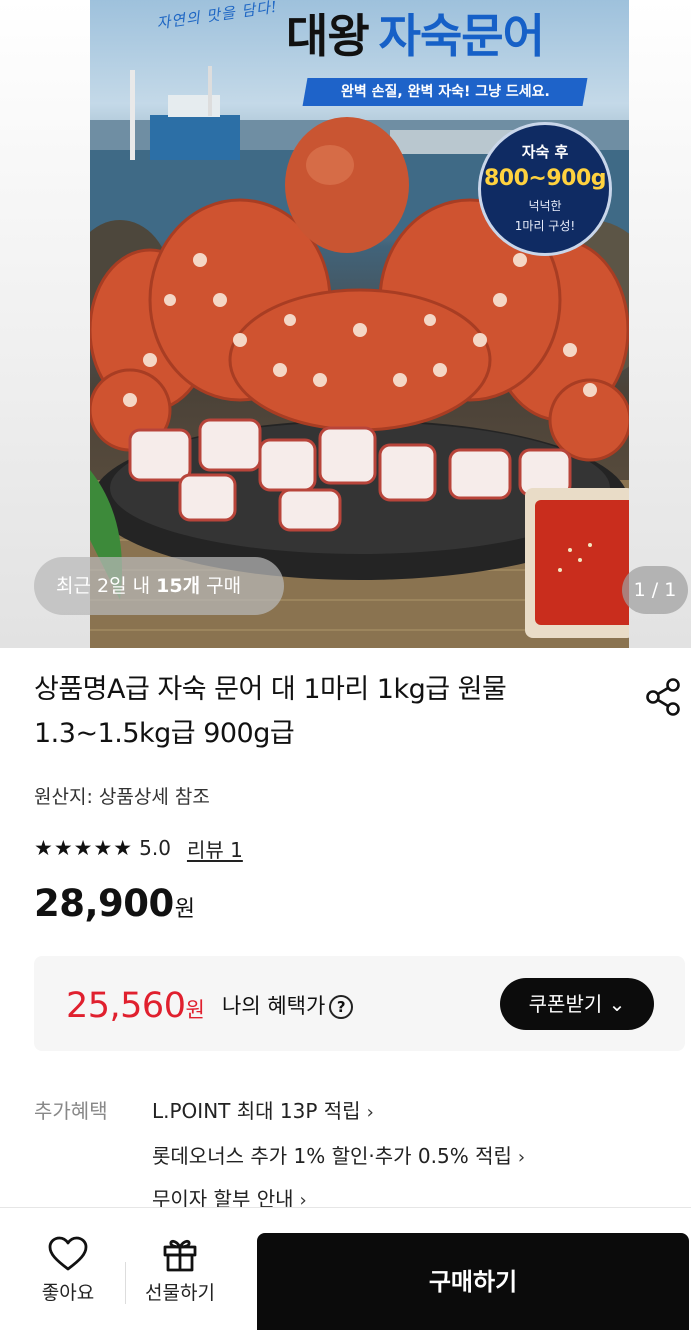 This screenshot has height=1330, width=691. I want to click on rating-value: 5.0, so click(155, 848).